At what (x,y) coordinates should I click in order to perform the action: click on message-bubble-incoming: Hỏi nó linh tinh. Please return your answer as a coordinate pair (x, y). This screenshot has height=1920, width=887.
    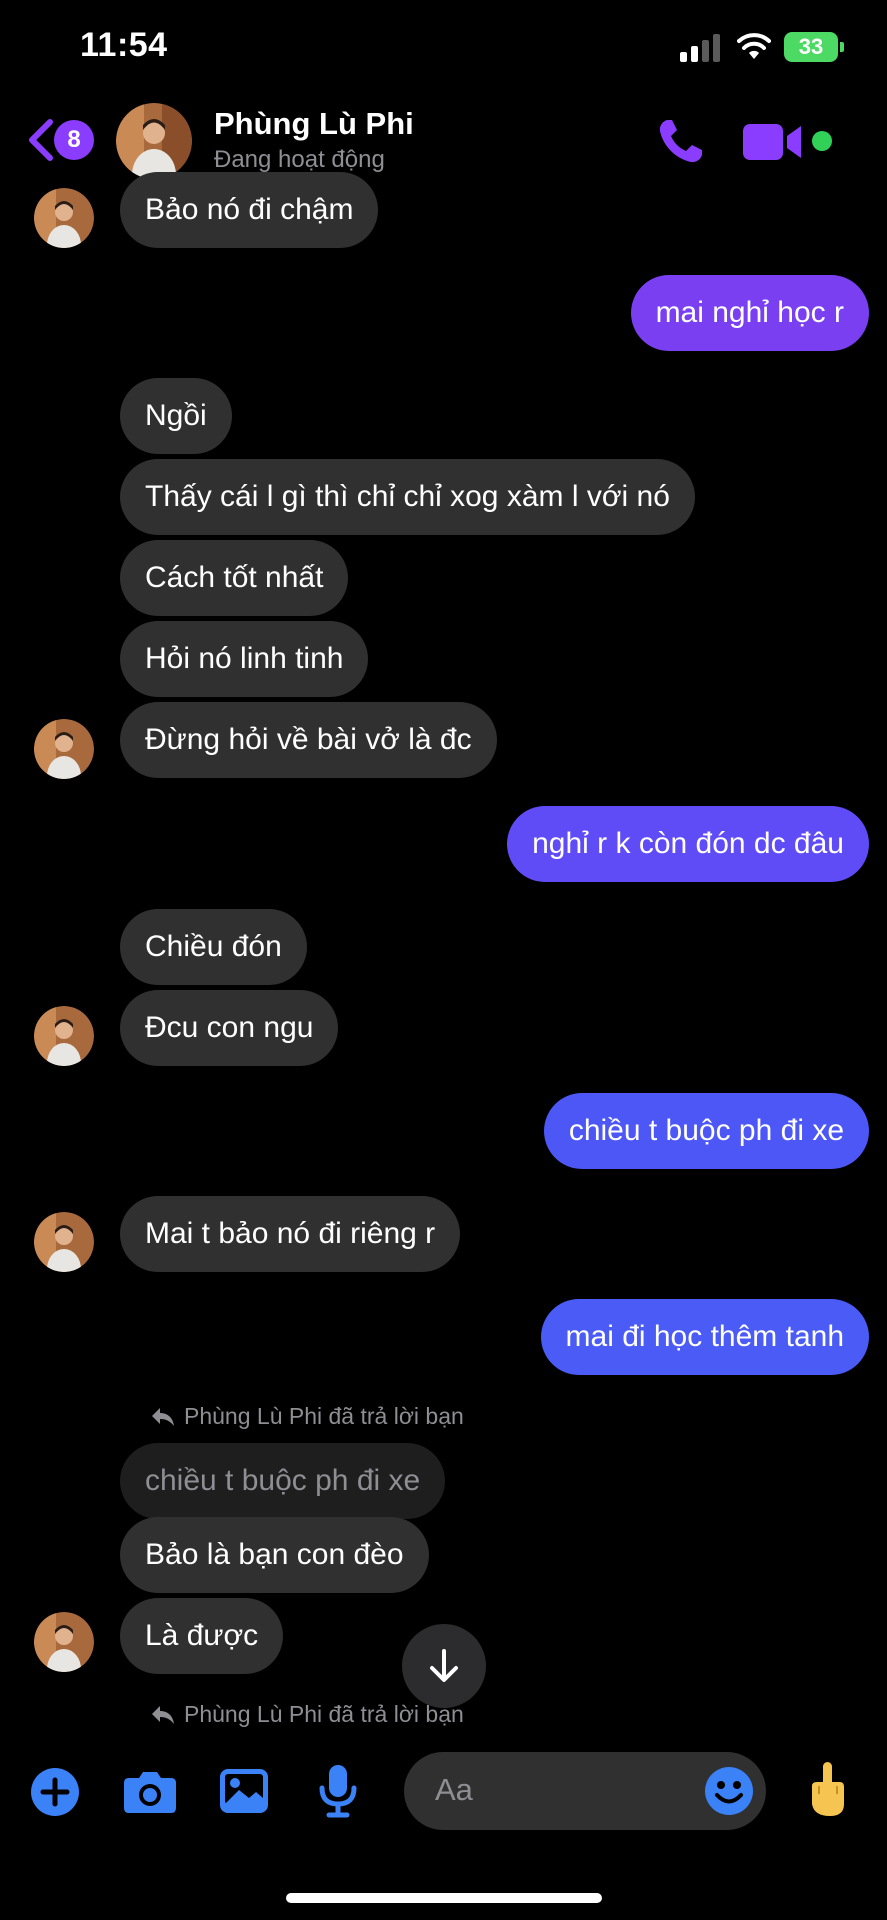
    Looking at the image, I should click on (244, 659).